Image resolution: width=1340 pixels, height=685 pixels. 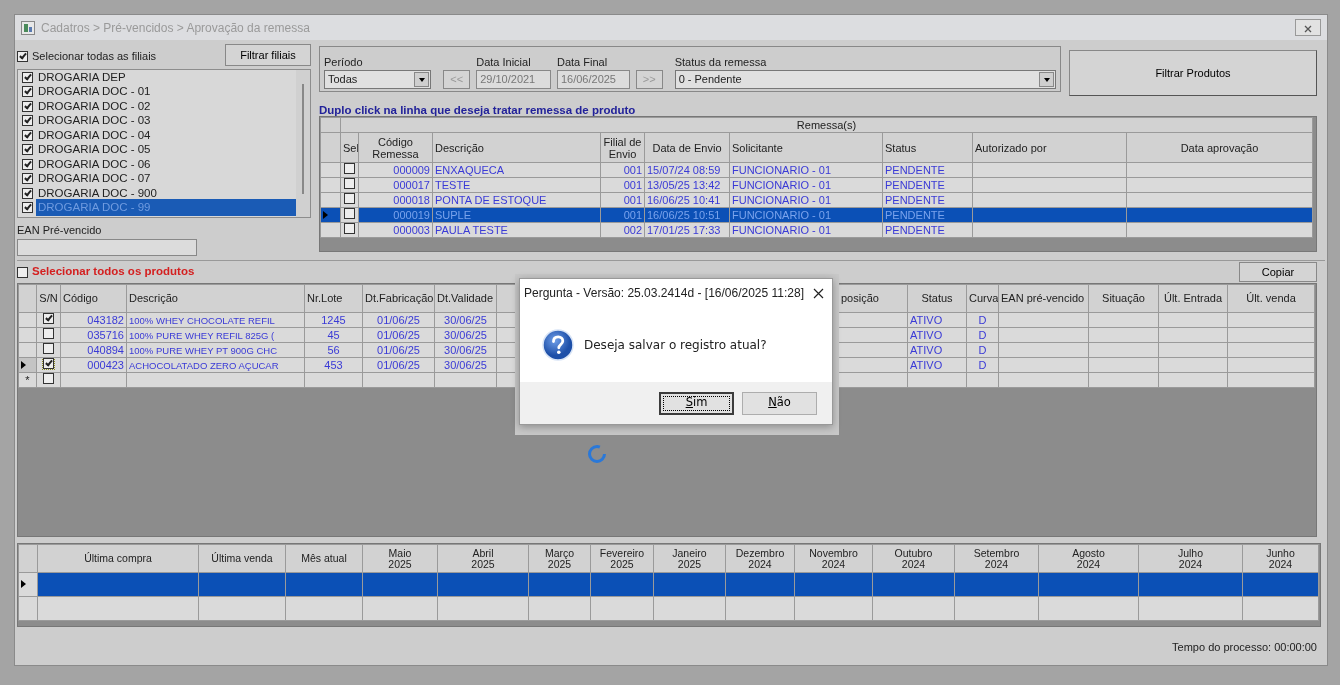 What do you see at coordinates (303, 143) in the screenshot?
I see `scrollbar` at bounding box center [303, 143].